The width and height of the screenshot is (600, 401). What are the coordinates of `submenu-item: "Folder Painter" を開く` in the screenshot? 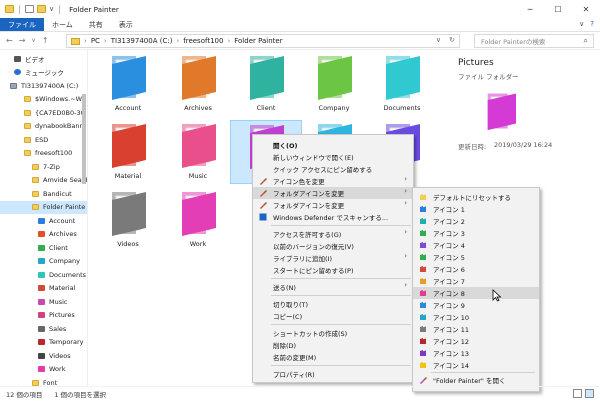 It's located at (476, 380).